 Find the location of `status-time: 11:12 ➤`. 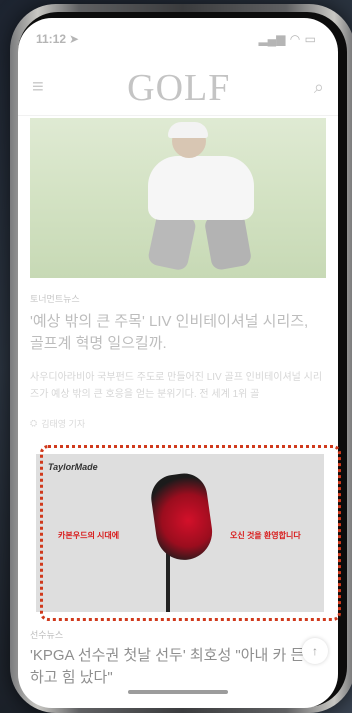

status-time: 11:12 ➤ is located at coordinates (57, 39).